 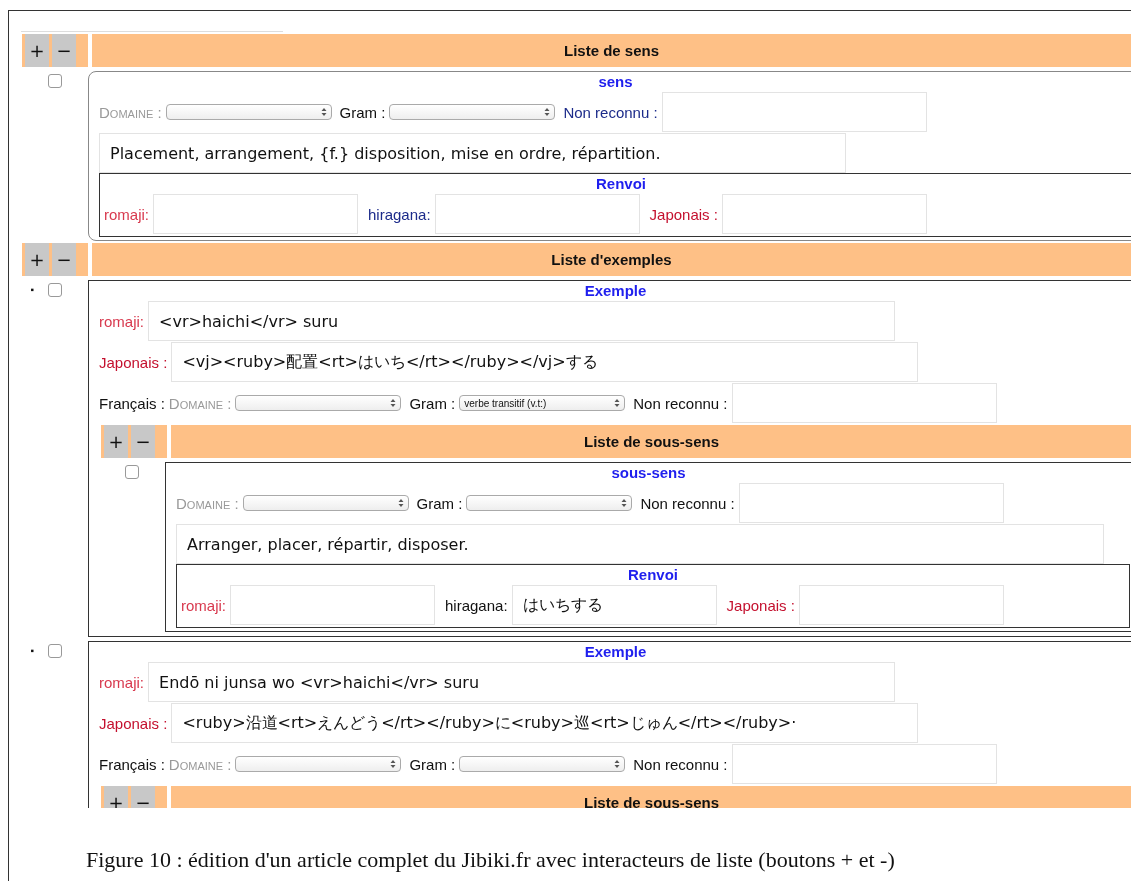 What do you see at coordinates (542, 403) in the screenshot?
I see `dropdown: verbe transitif (v.t:)` at bounding box center [542, 403].